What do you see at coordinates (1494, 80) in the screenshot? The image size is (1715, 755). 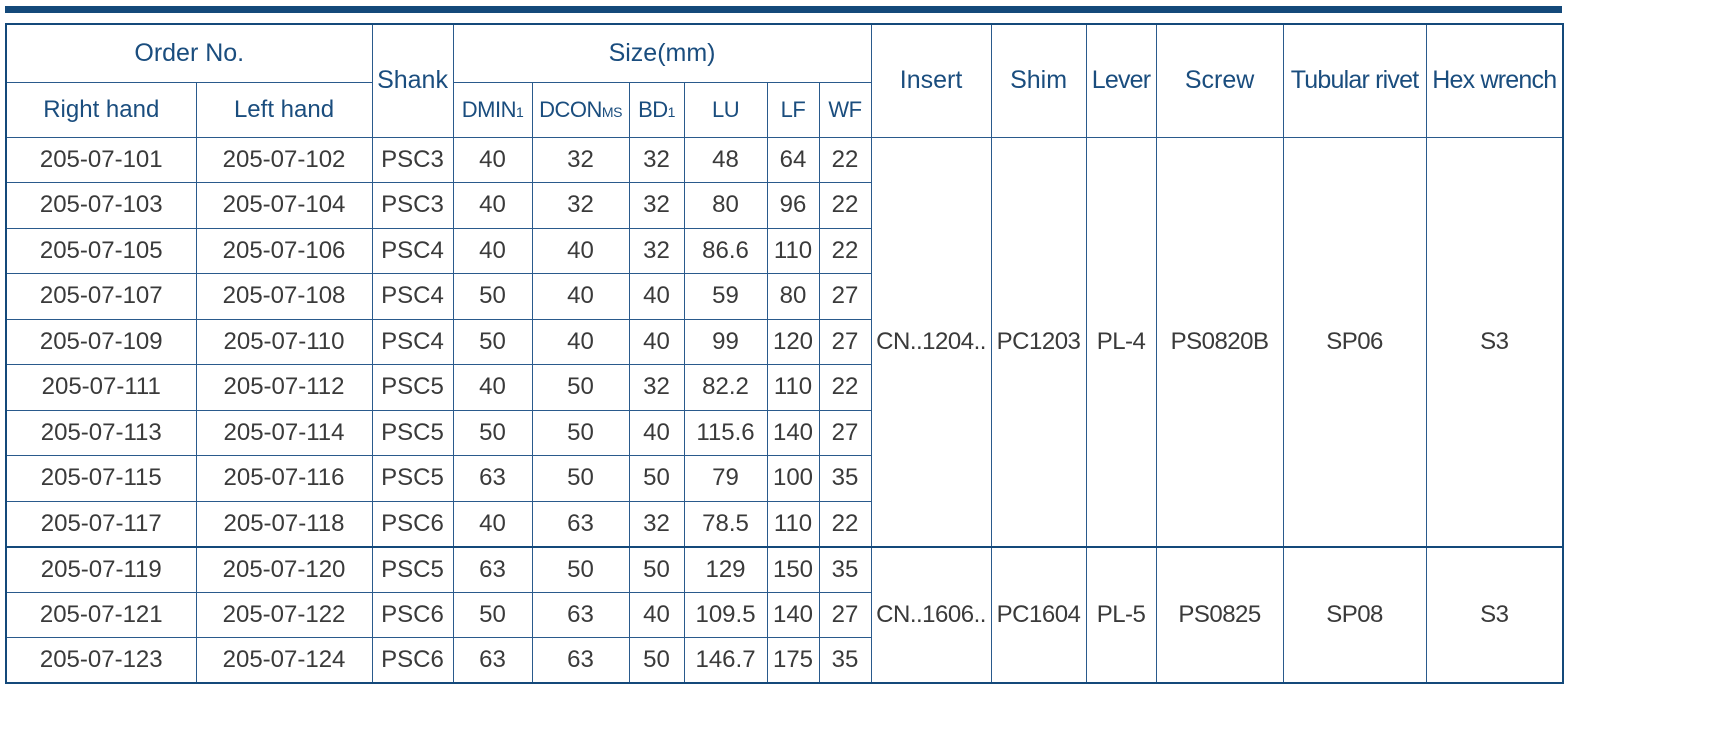 I see `header-hex-wrench: Hex wrench` at bounding box center [1494, 80].